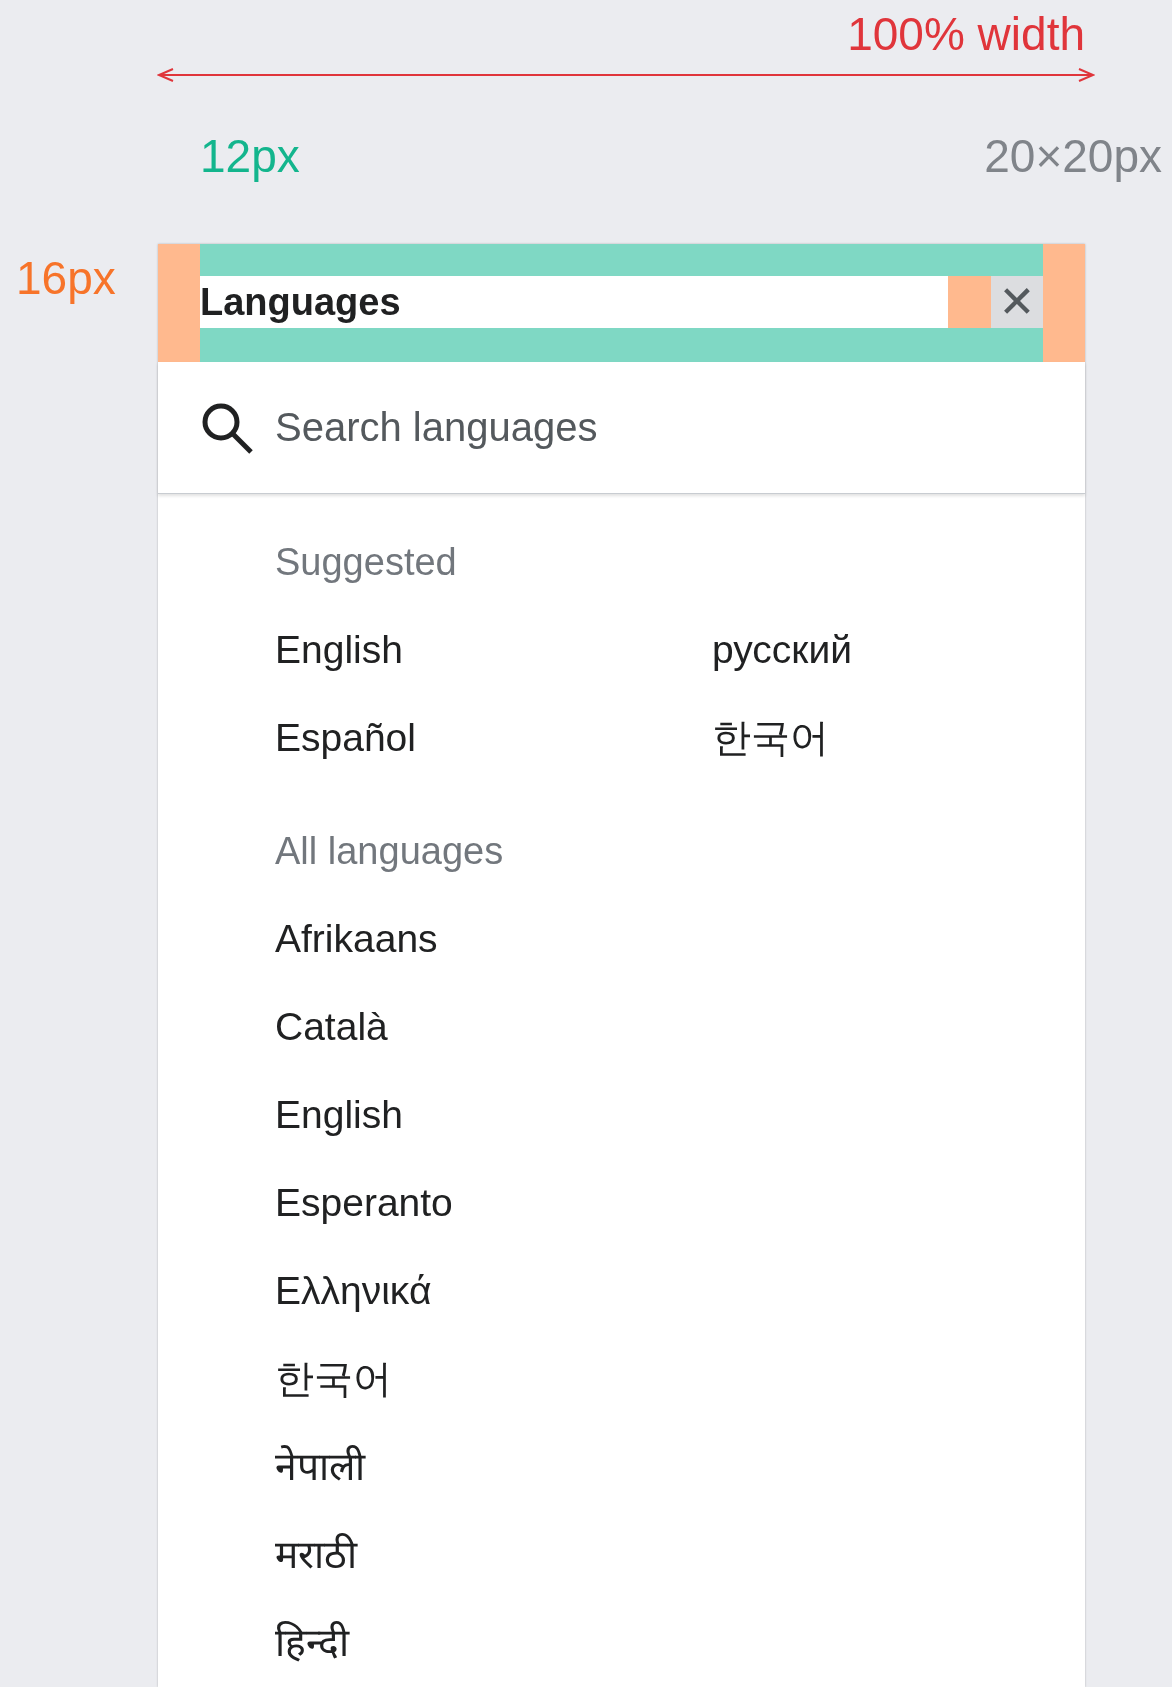  Describe the element at coordinates (66, 278) in the screenshot. I see `padding-annotation: 16px` at that location.